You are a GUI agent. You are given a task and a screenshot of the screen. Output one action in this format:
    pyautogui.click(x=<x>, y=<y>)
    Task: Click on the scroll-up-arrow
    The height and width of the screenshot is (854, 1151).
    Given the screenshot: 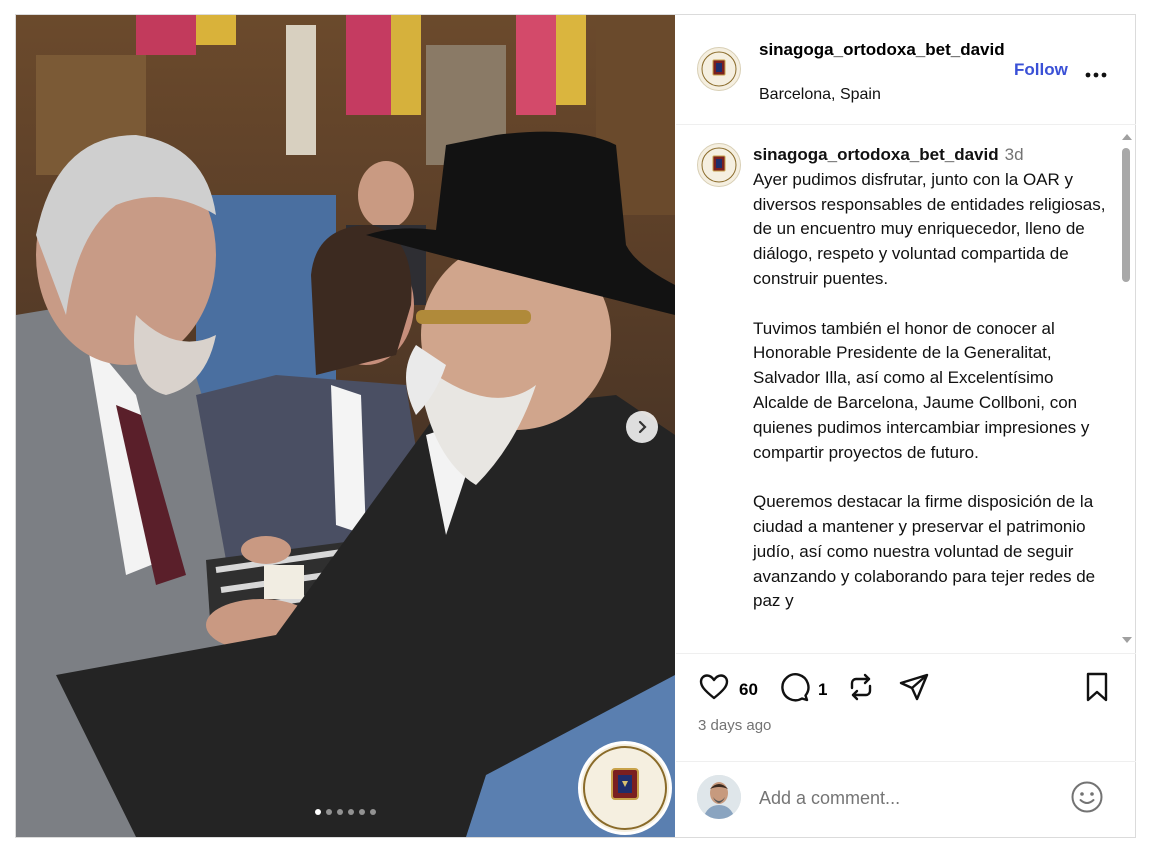 What is the action you would take?
    pyautogui.click(x=1127, y=137)
    